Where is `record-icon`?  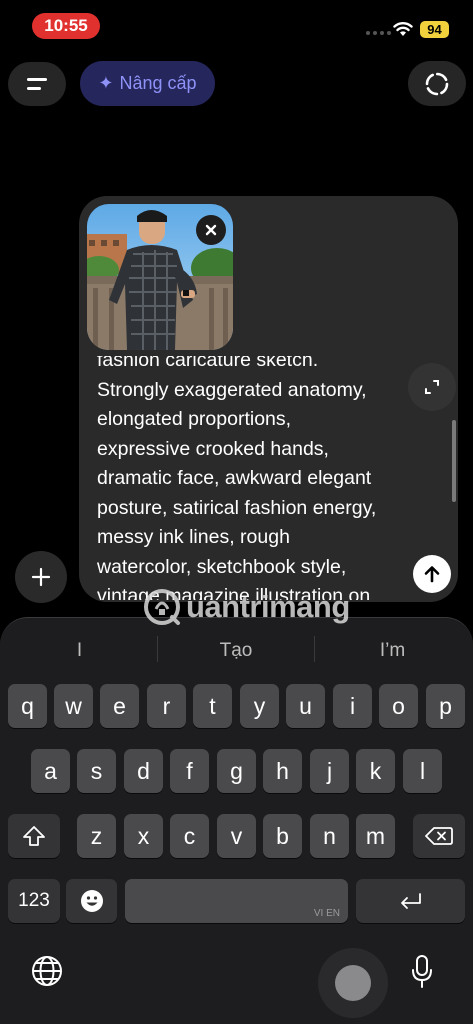
record-icon is located at coordinates (353, 983).